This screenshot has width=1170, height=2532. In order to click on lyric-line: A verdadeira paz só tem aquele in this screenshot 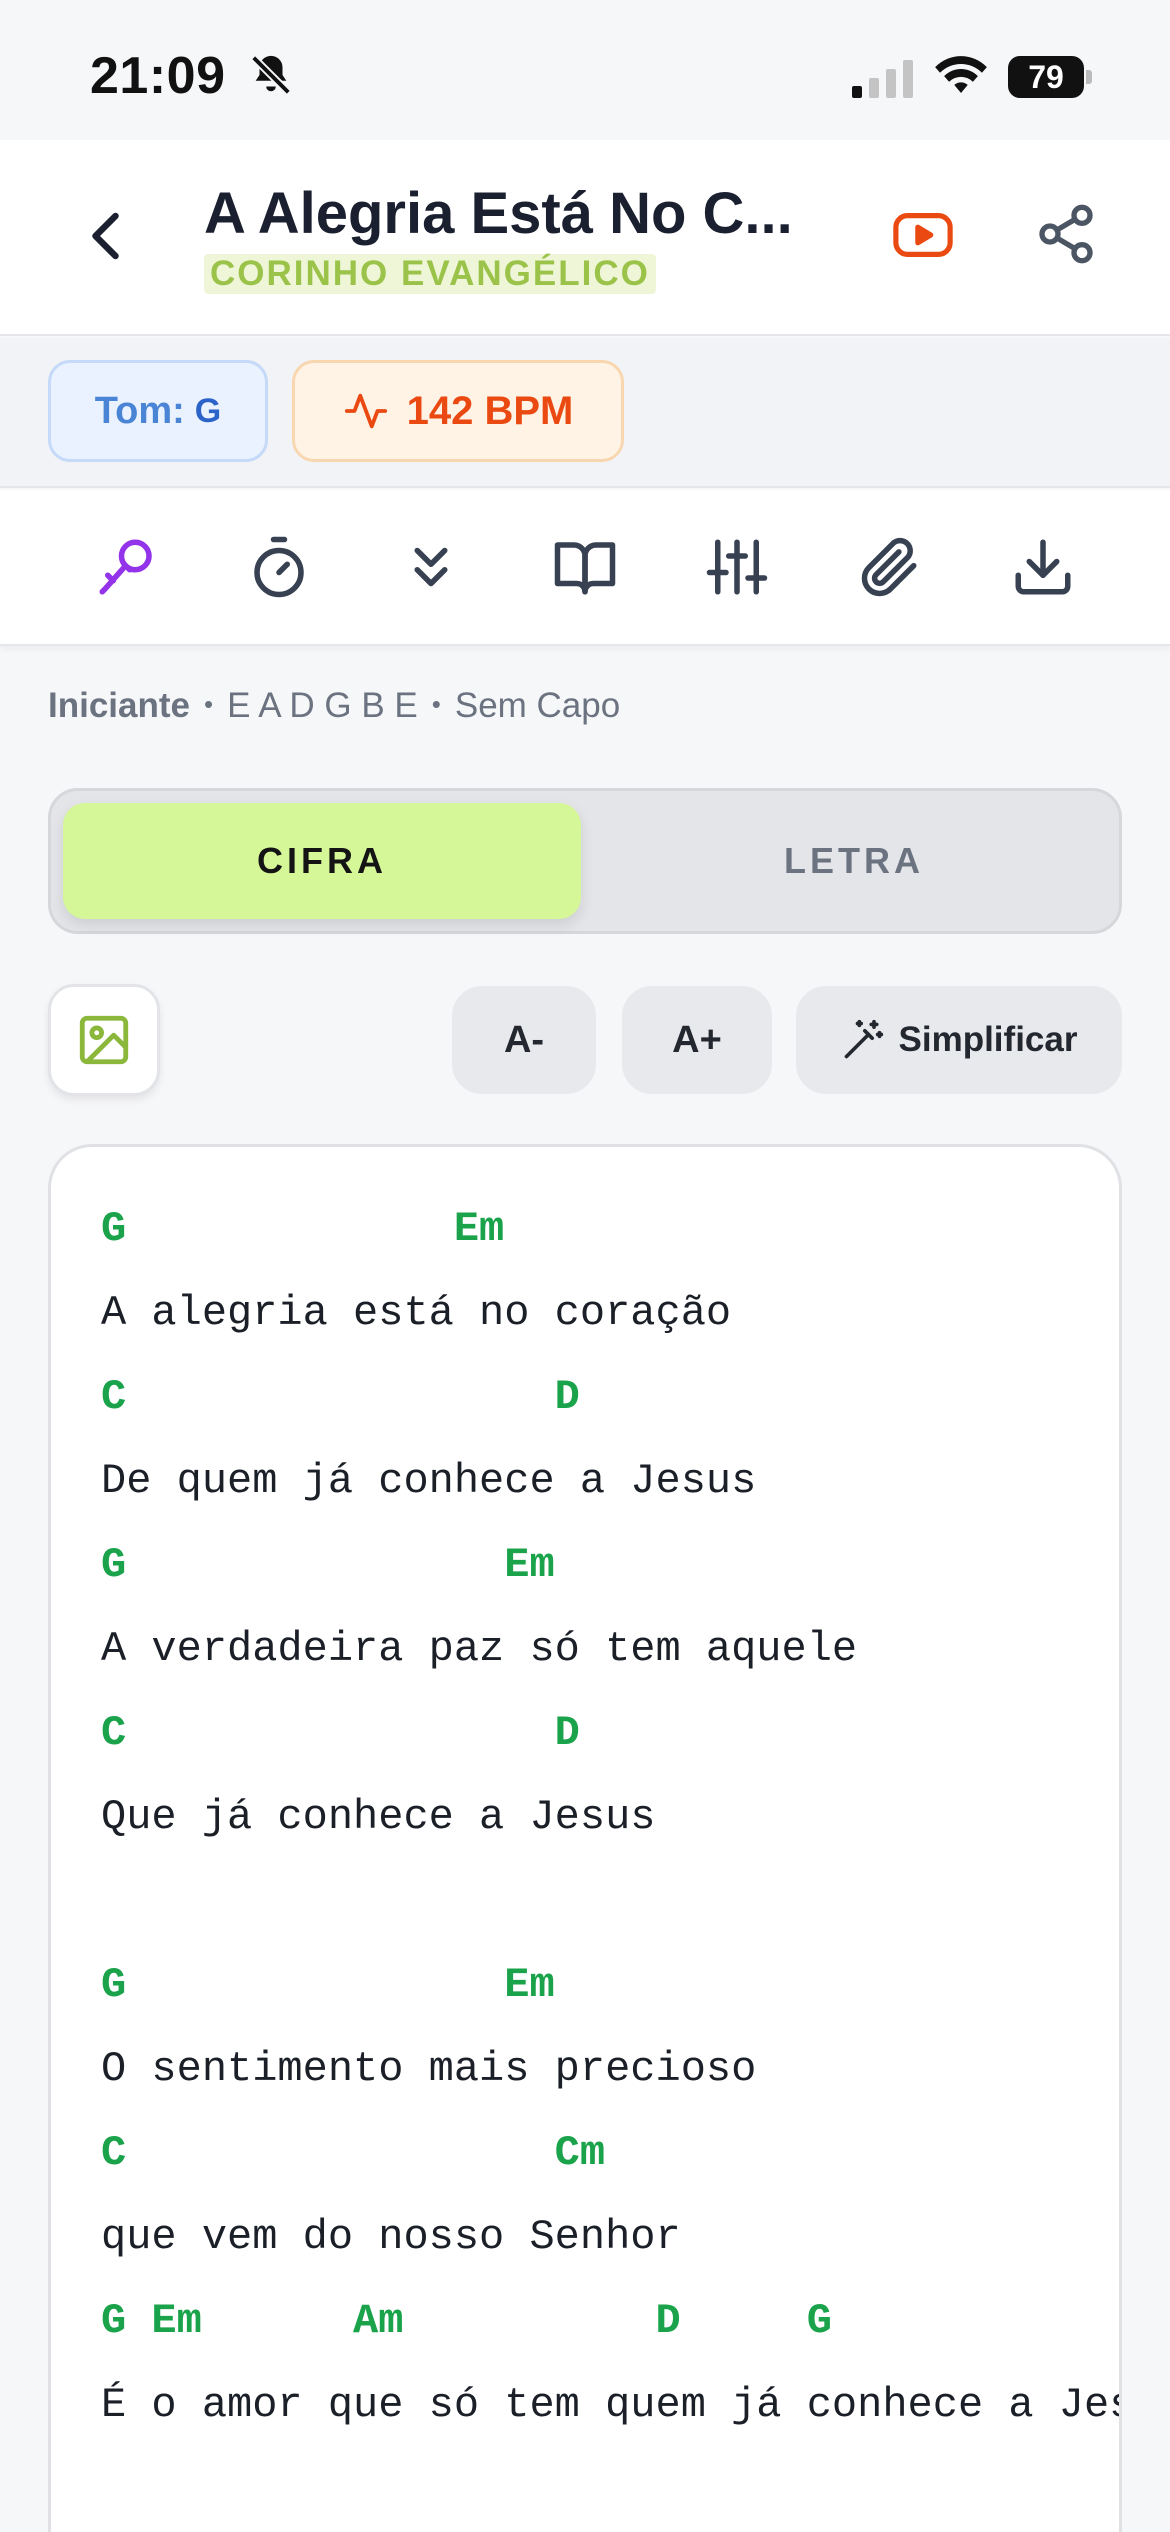, I will do `click(479, 1649)`.